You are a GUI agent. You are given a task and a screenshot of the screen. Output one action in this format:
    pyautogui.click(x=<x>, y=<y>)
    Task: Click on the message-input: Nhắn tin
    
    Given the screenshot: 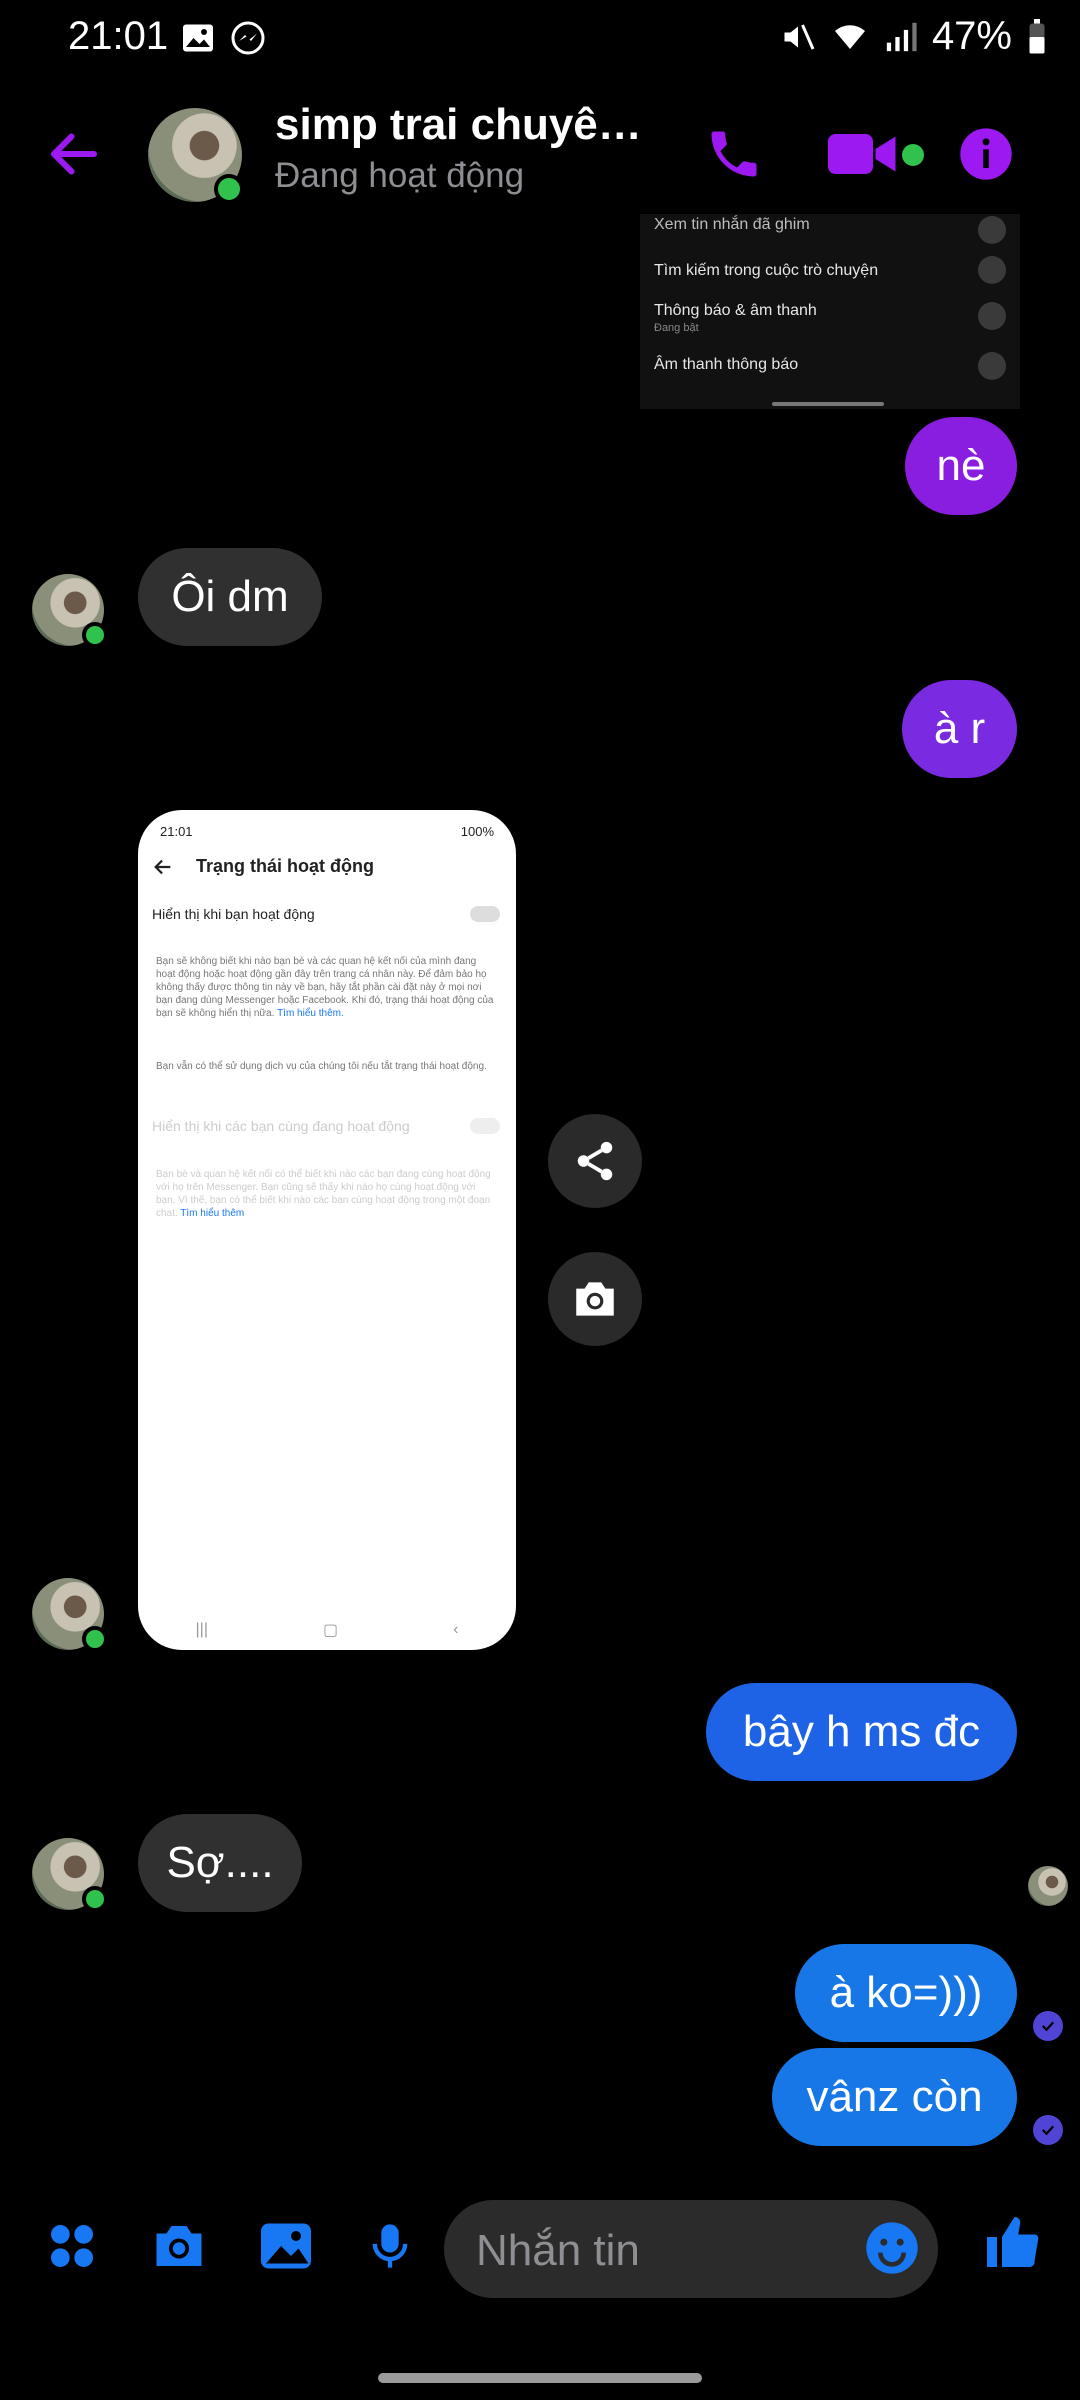 What is the action you would take?
    pyautogui.click(x=691, y=2249)
    